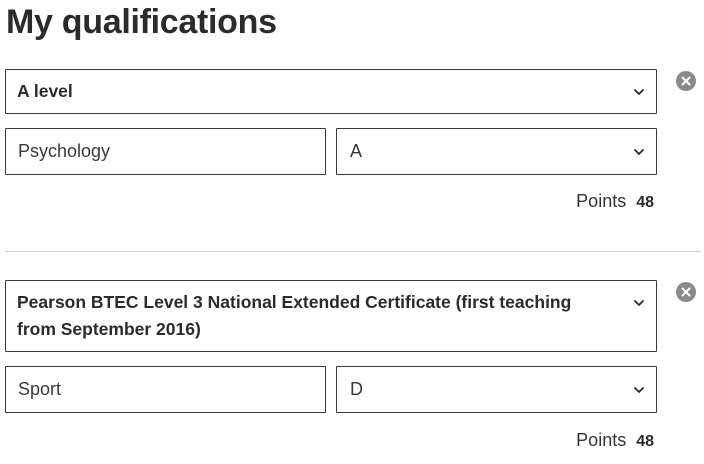 The width and height of the screenshot is (704, 464). What do you see at coordinates (45, 91) in the screenshot?
I see `qualification-type-value: A level` at bounding box center [45, 91].